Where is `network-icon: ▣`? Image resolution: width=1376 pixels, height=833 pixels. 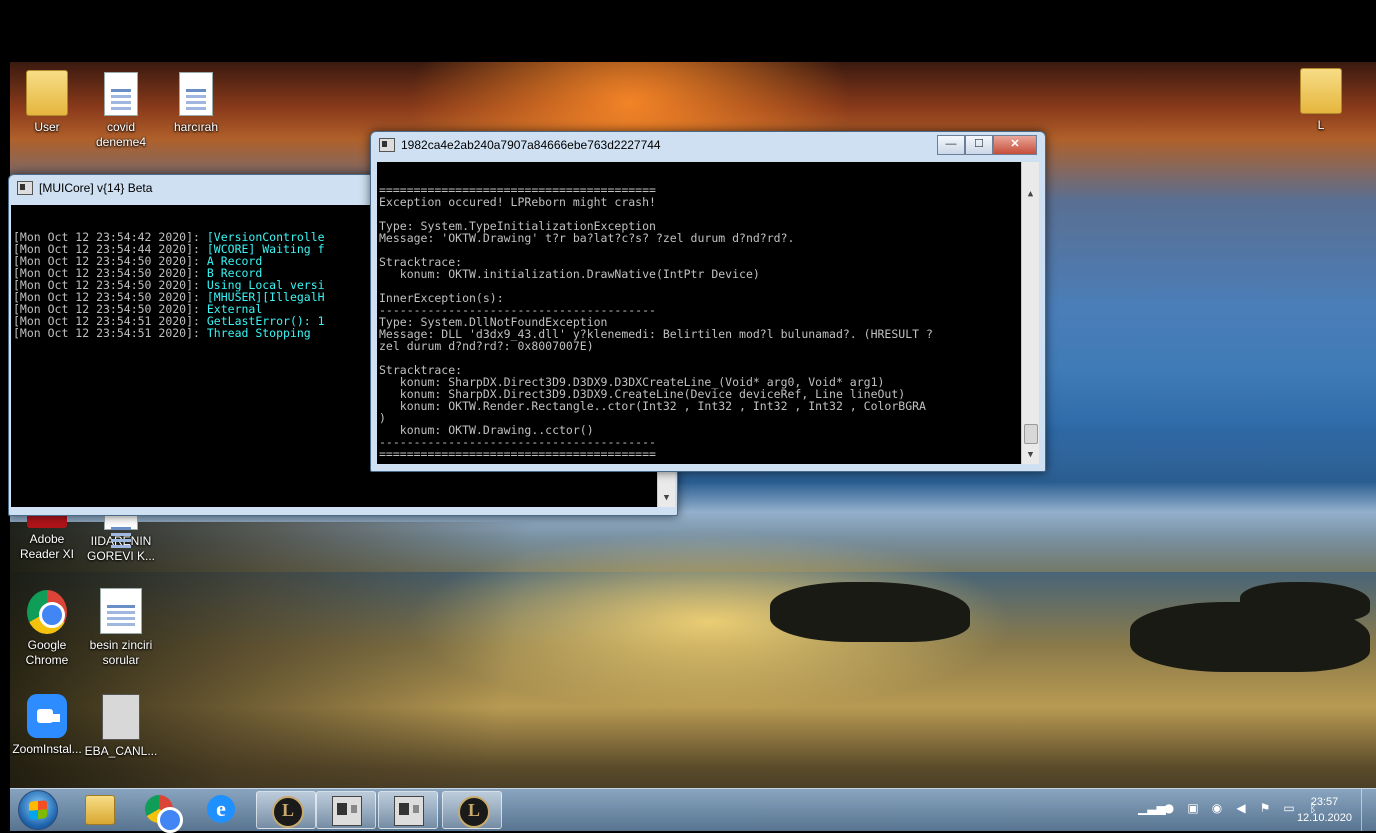 network-icon: ▣ is located at coordinates (1193, 808).